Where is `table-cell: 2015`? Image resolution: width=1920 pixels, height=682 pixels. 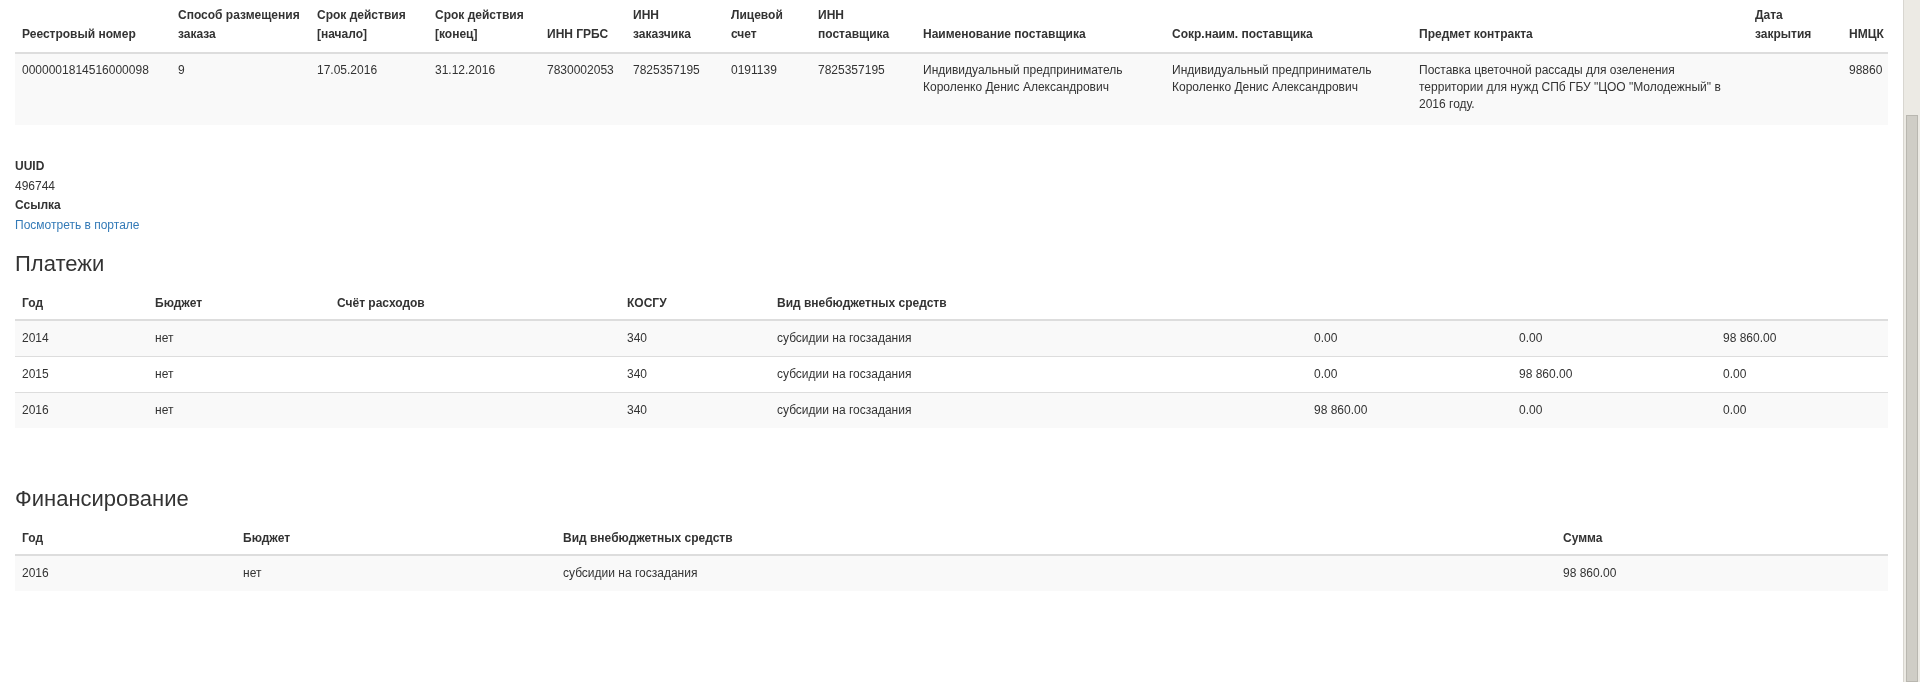 table-cell: 2015 is located at coordinates (81, 374).